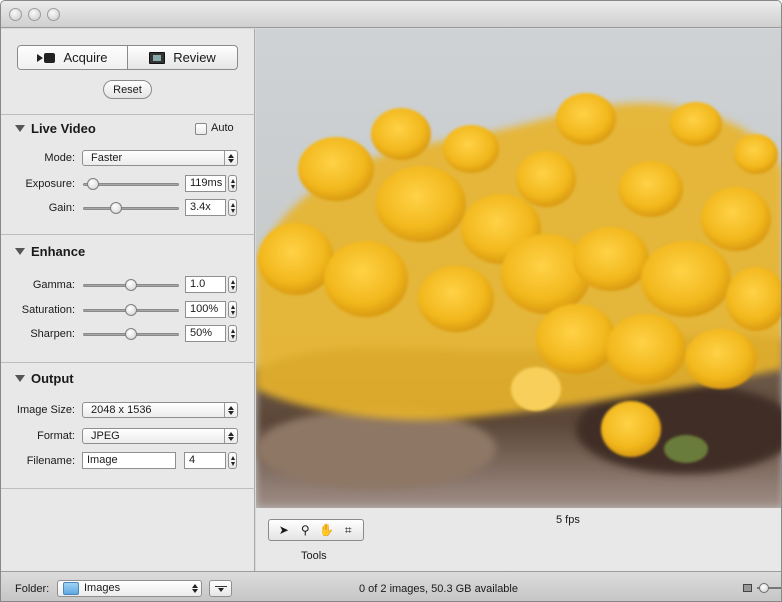 The height and width of the screenshot is (602, 782). Describe the element at coordinates (131, 184) in the screenshot. I see `exposure-slider` at that location.